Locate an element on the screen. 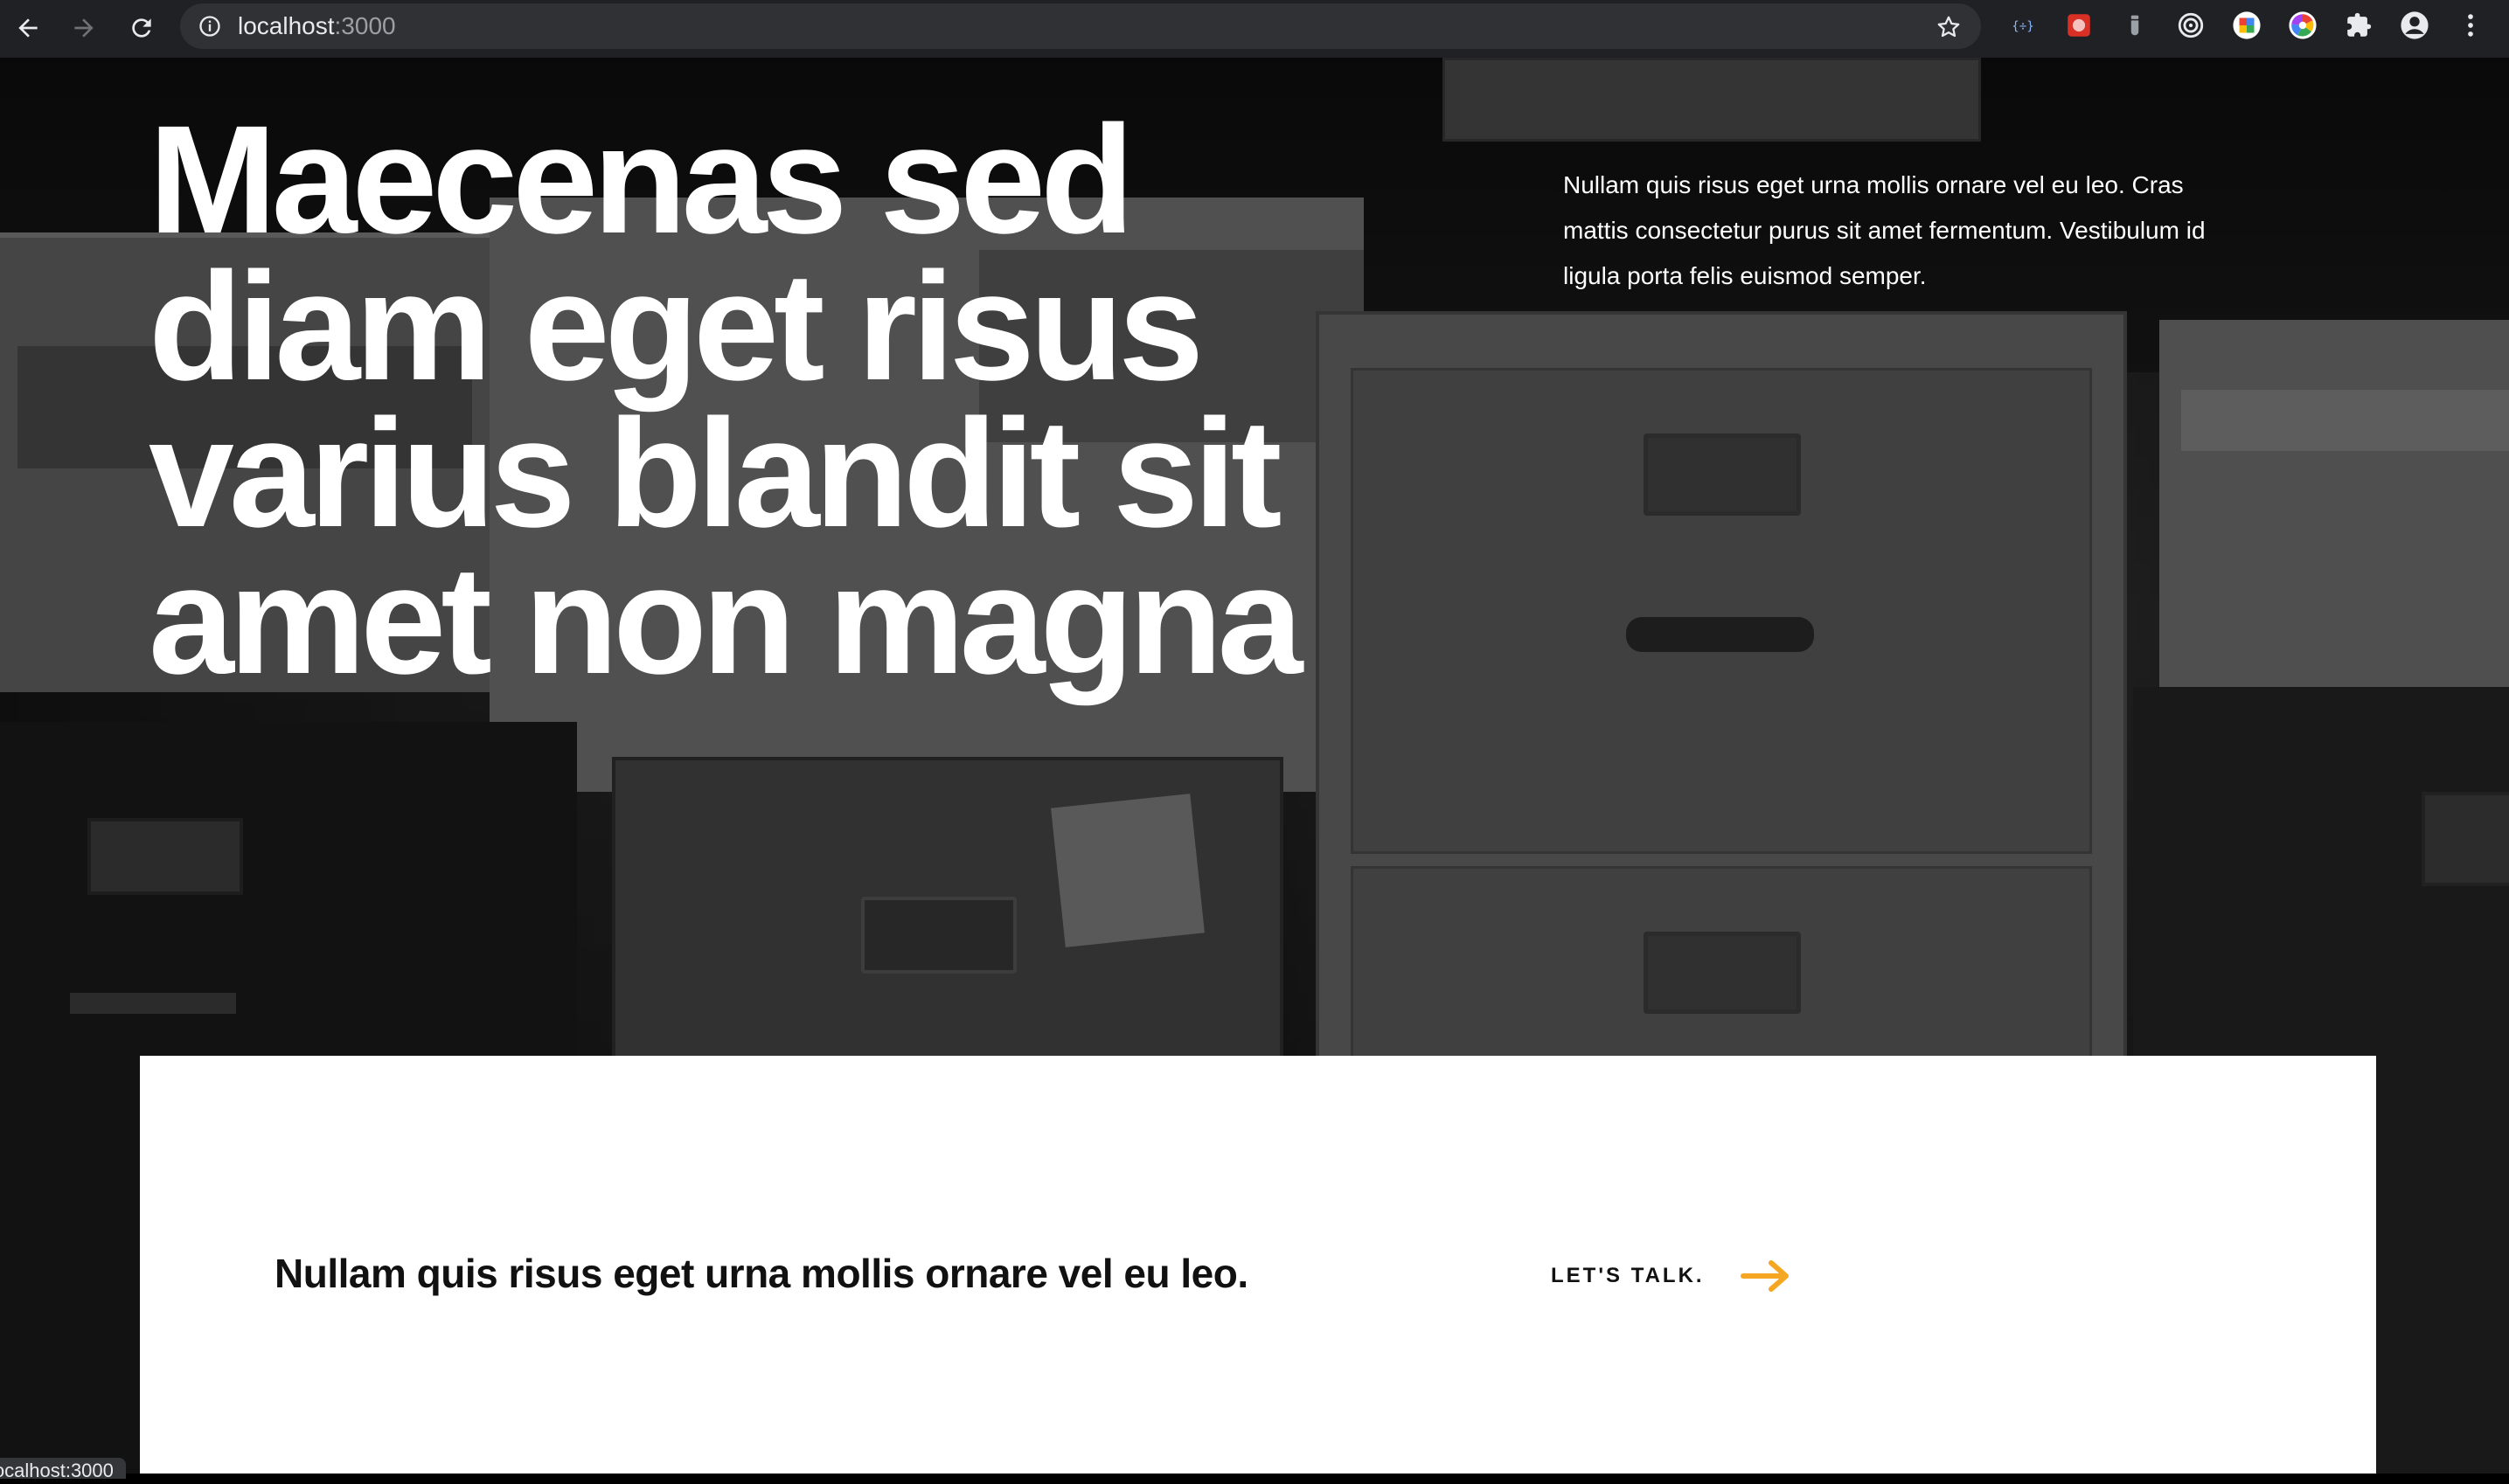  lets-talk-label: LET'S TALK. is located at coordinates (1628, 1275).